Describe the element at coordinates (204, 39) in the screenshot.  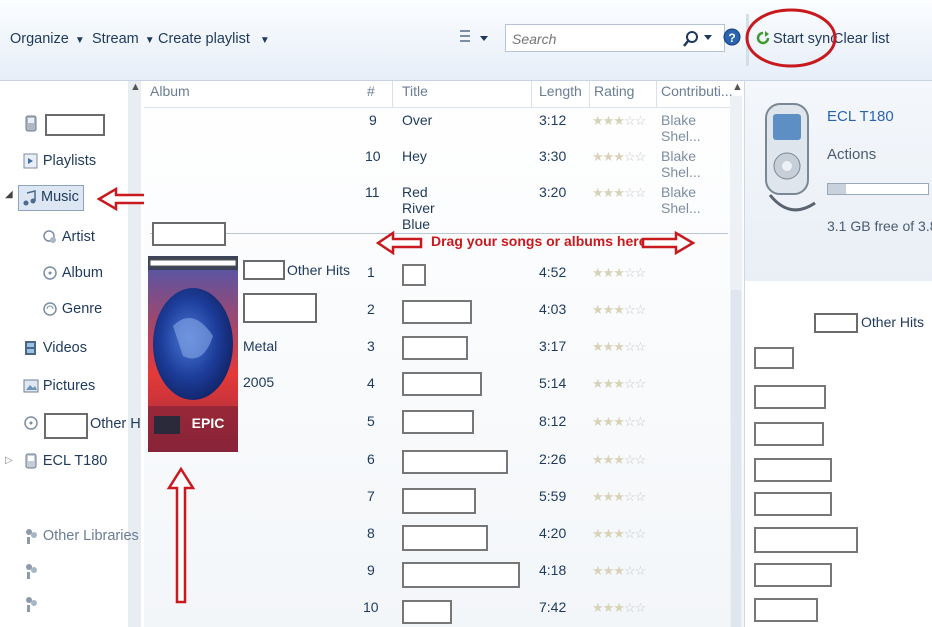
I see `create-playlist-label: Create playlist` at that location.